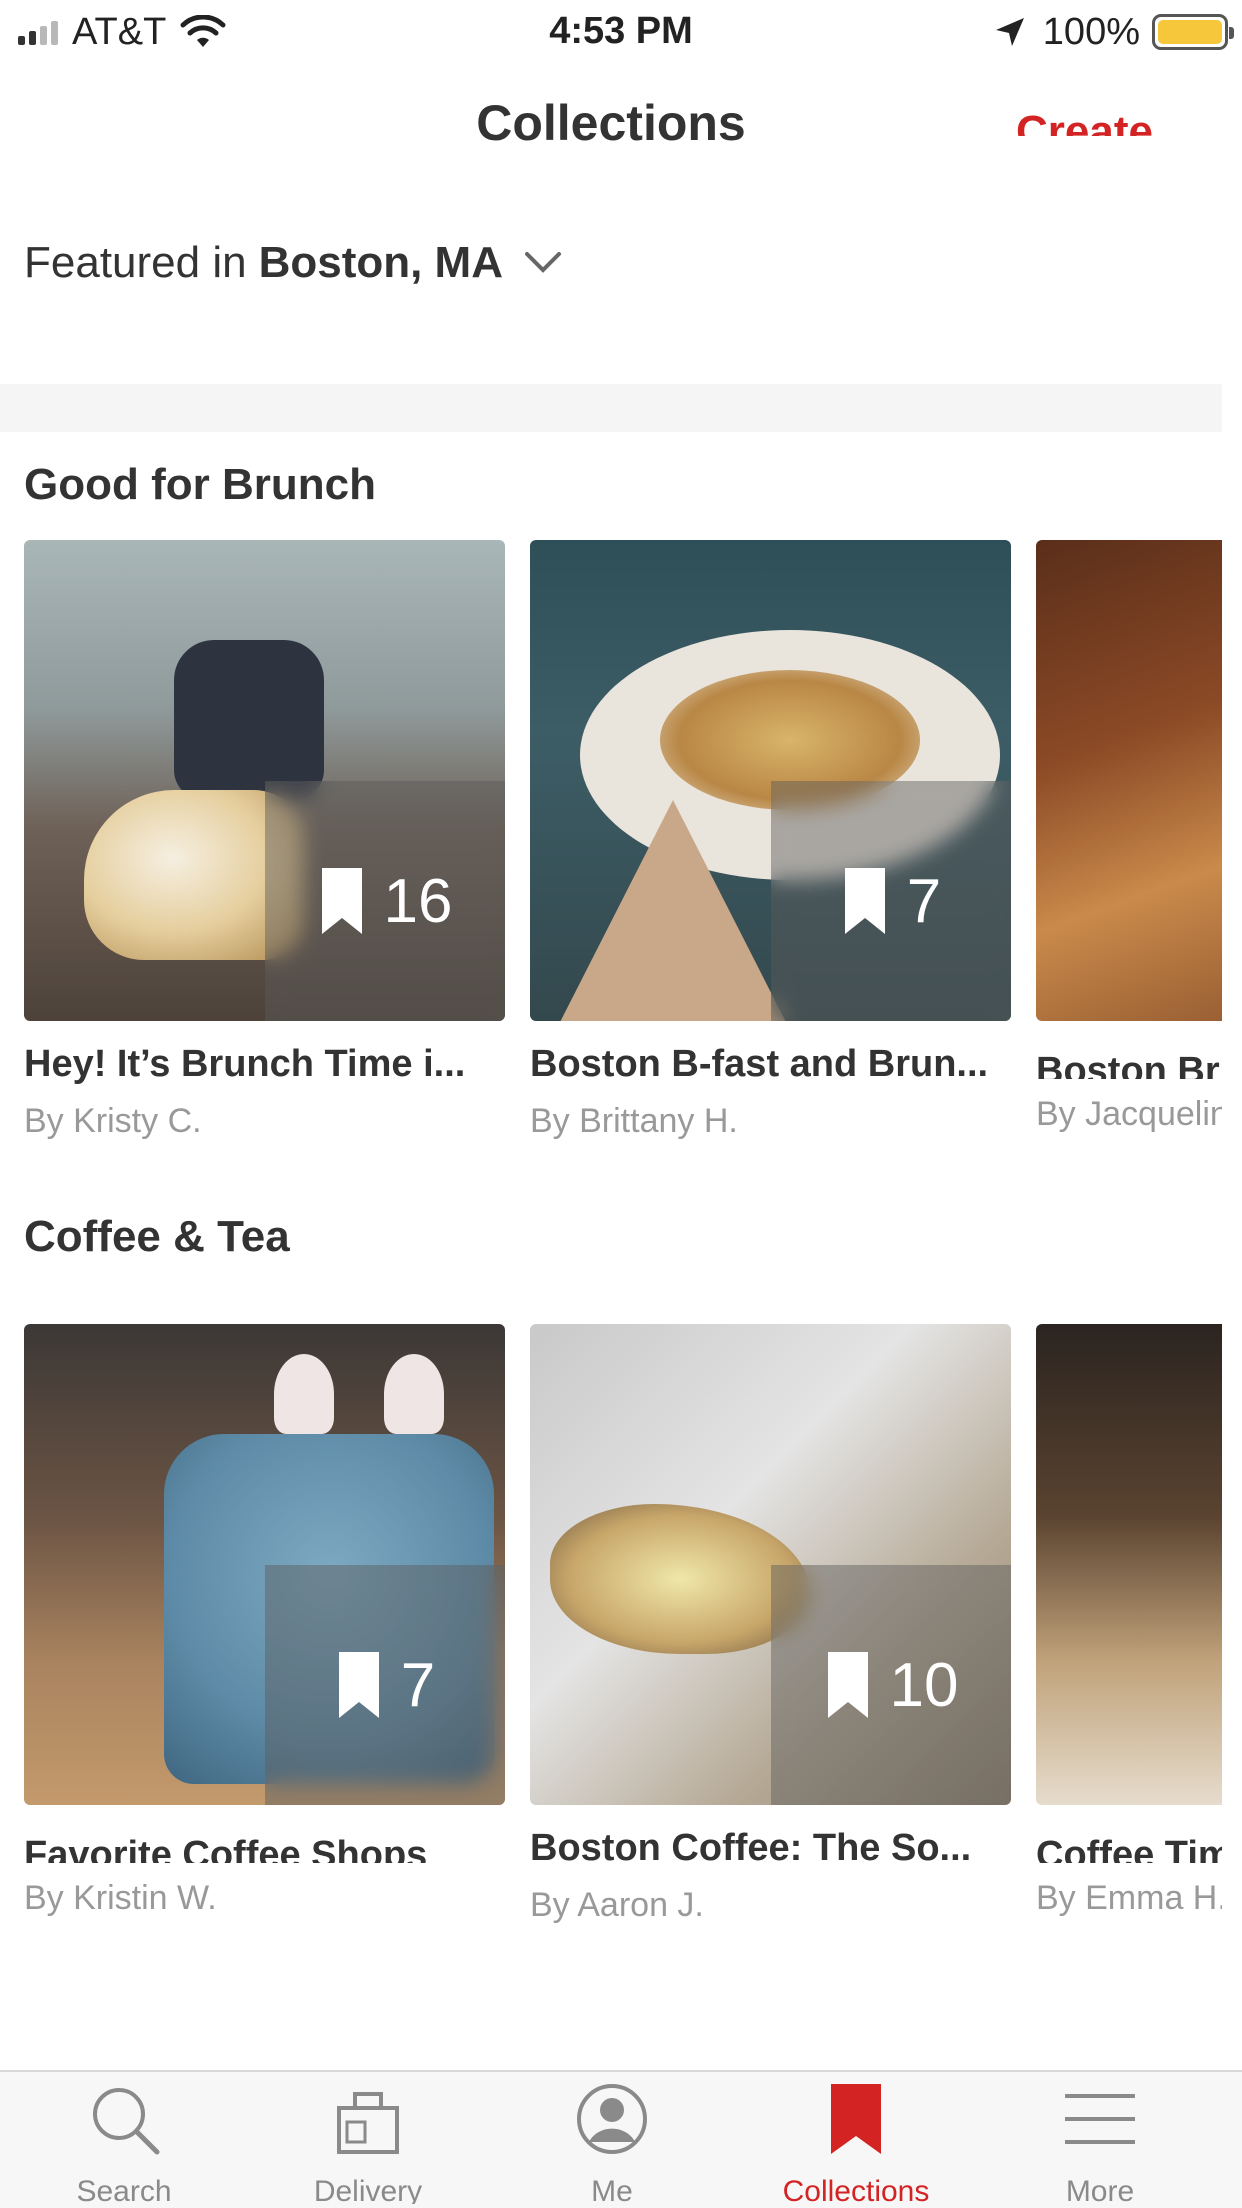  Describe the element at coordinates (226, 1848) in the screenshot. I see `collection-title: Favorite Coffee Shops` at that location.